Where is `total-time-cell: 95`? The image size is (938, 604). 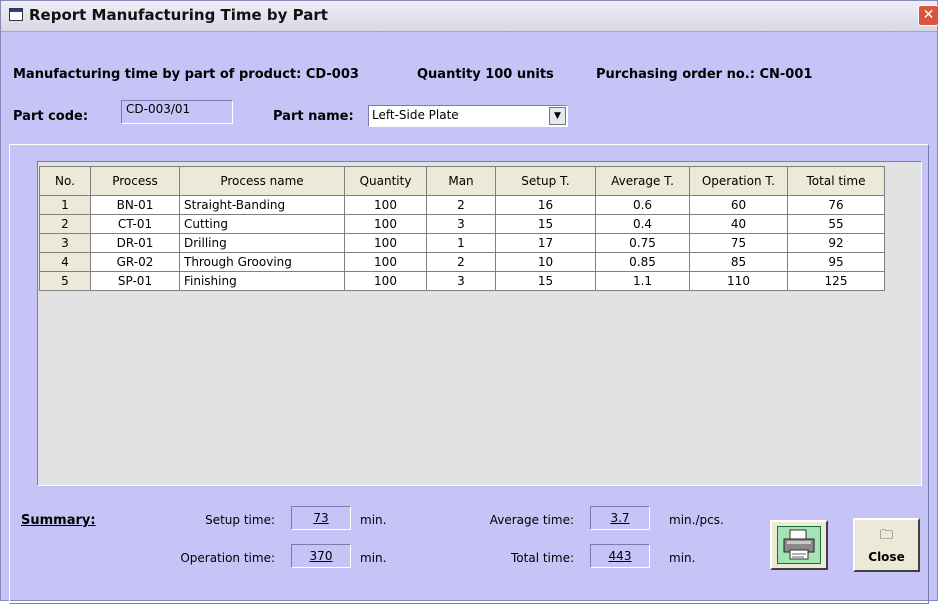 total-time-cell: 95 is located at coordinates (836, 262).